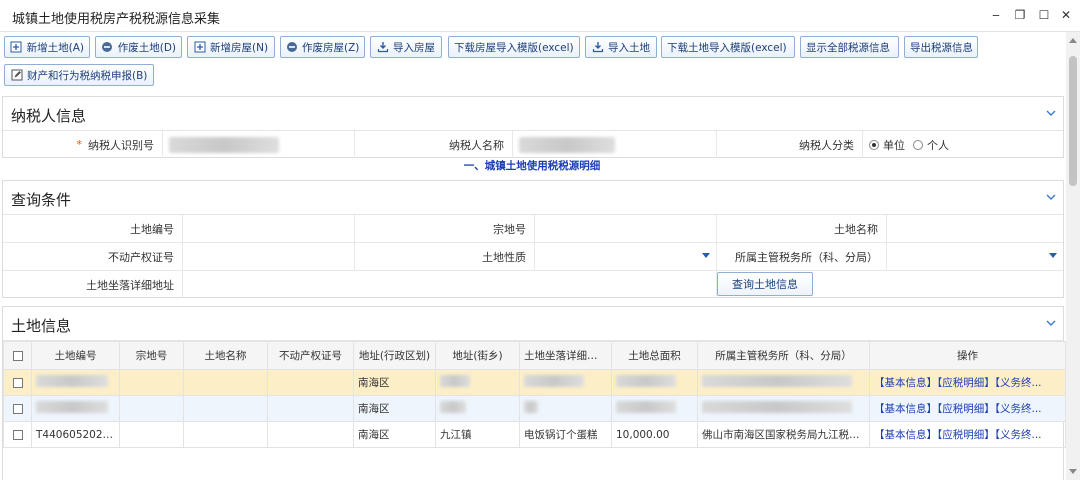 The height and width of the screenshot is (480, 1080). I want to click on land-nature-select, so click(626, 256).